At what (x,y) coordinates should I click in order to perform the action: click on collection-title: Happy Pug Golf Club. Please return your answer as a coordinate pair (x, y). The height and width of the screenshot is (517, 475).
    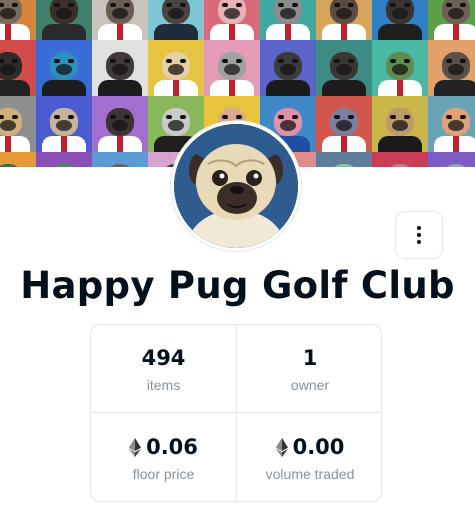
    Looking at the image, I should click on (237, 285).